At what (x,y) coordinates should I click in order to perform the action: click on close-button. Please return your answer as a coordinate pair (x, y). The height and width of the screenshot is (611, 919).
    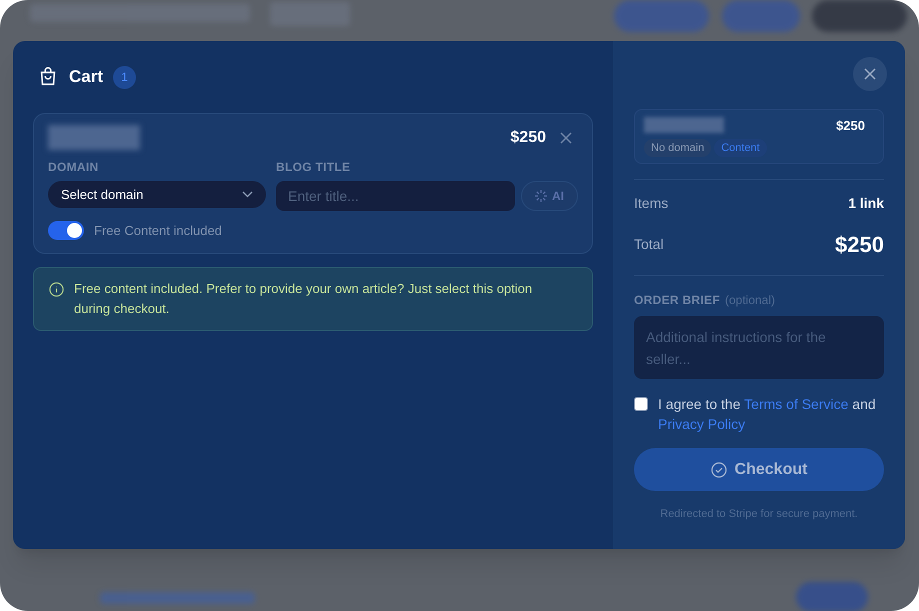
    Looking at the image, I should click on (870, 74).